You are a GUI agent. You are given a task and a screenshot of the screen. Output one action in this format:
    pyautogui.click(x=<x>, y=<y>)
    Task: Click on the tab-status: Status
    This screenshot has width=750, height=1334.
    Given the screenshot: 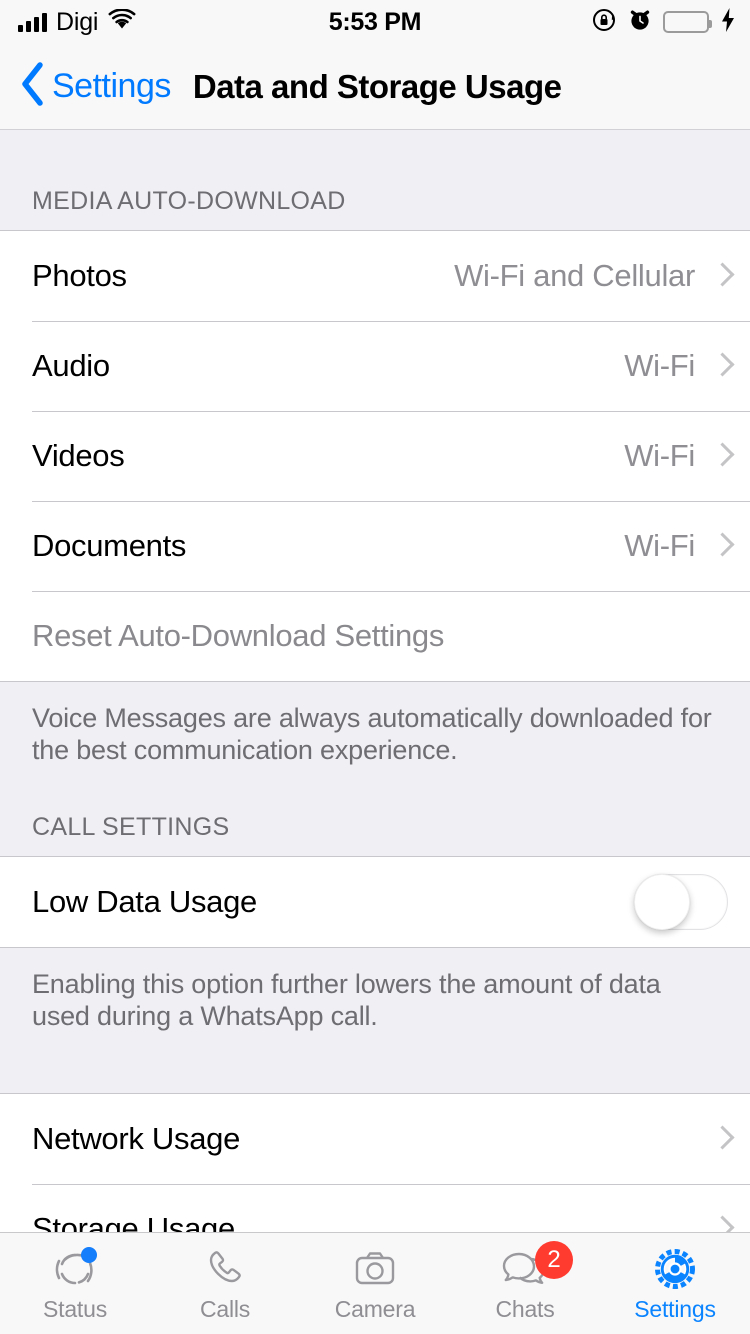 What is the action you would take?
    pyautogui.click(x=75, y=1283)
    